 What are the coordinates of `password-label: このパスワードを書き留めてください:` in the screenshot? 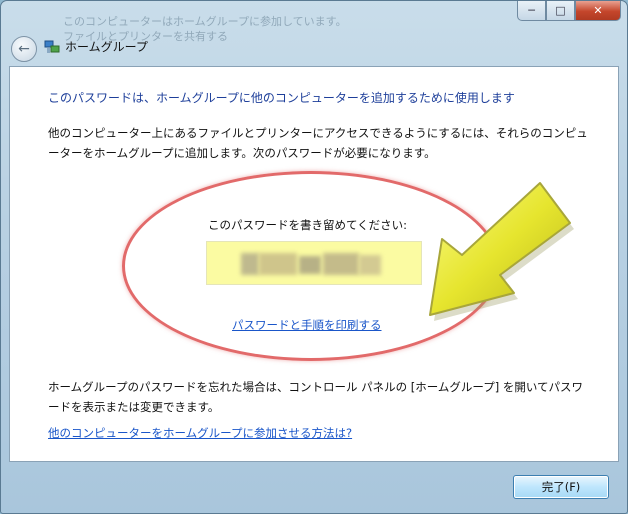 It's located at (308, 225).